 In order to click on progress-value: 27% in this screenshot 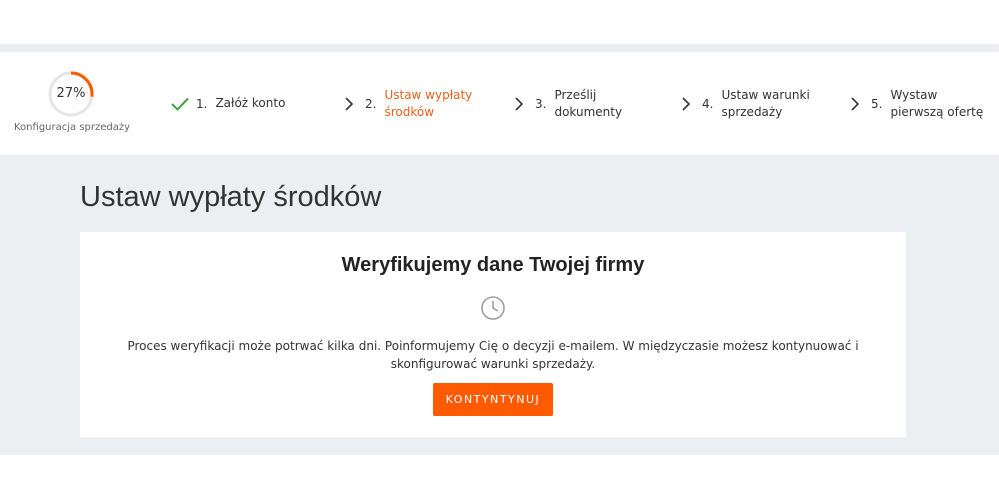, I will do `click(71, 93)`.